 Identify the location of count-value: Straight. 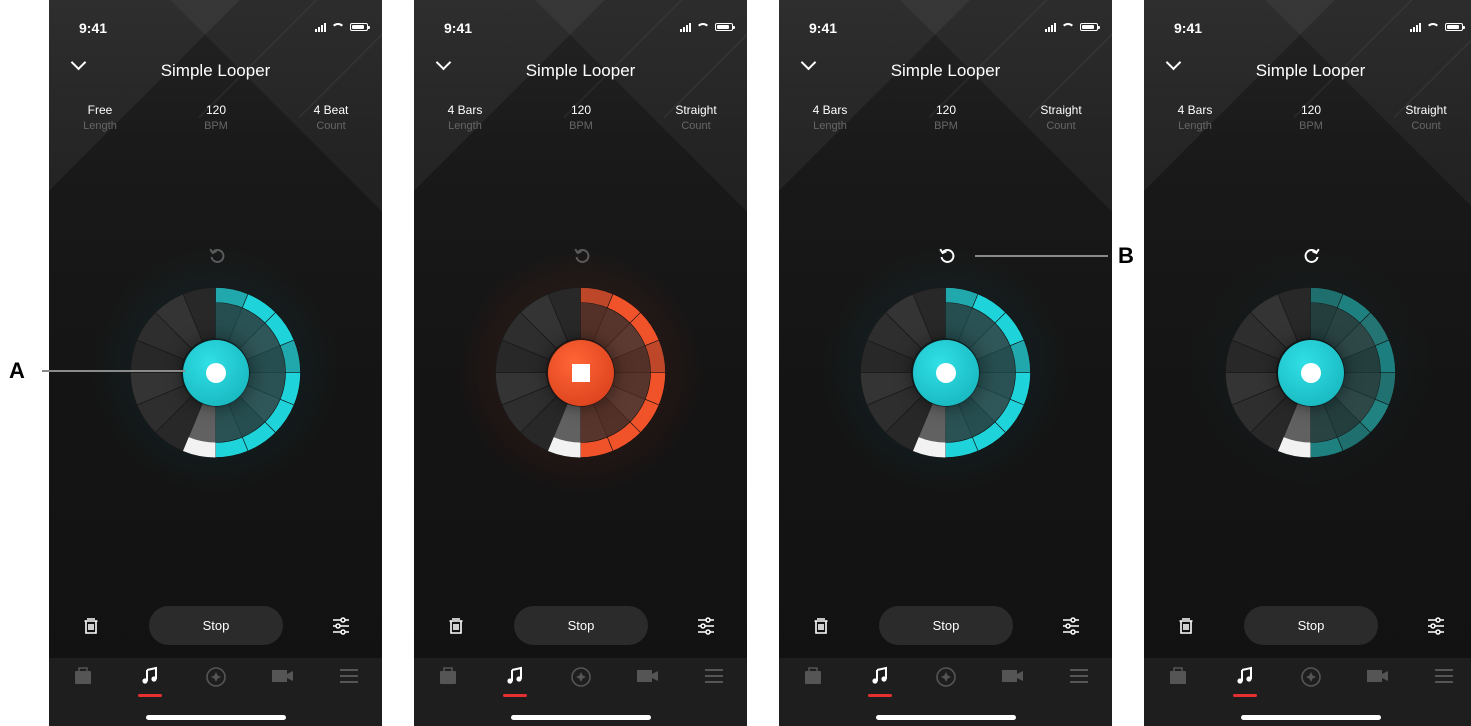
(1061, 110).